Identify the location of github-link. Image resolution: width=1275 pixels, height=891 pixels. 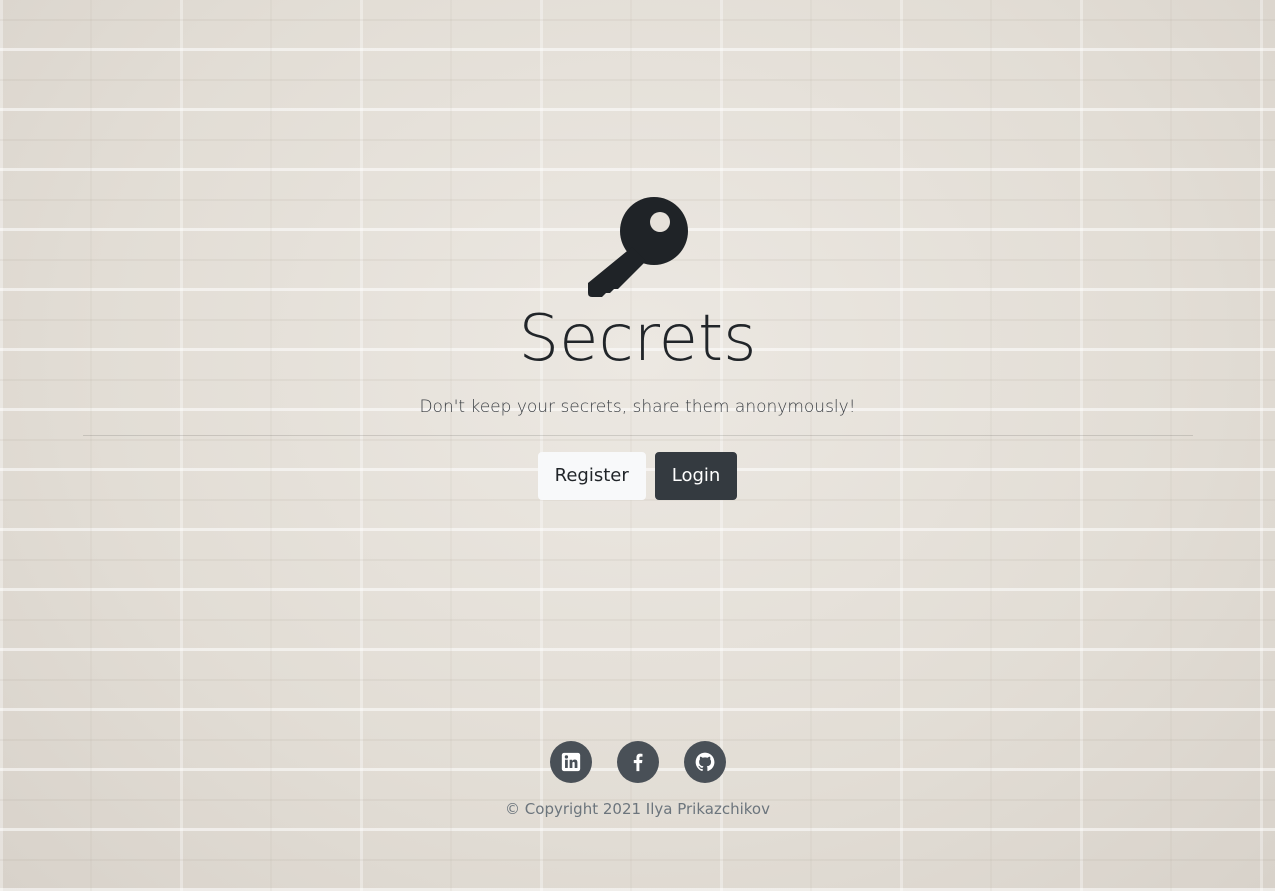
(704, 762).